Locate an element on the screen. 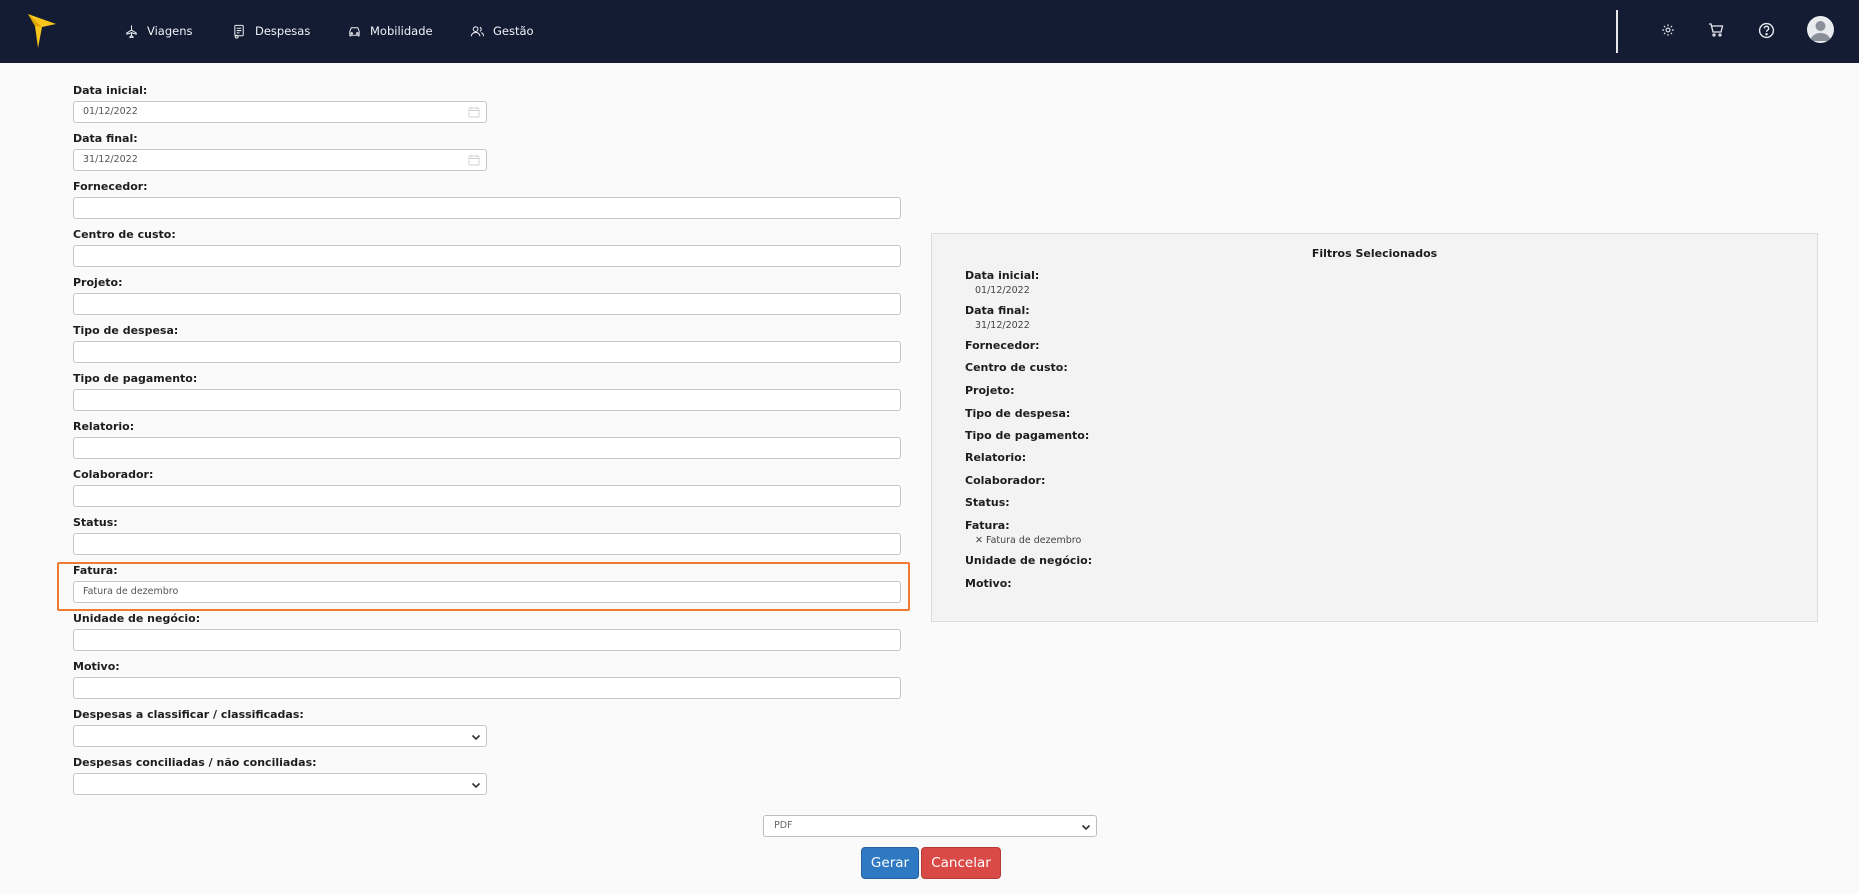  field-fatura: Fatura: Fatura de dezembro is located at coordinates (487, 583).